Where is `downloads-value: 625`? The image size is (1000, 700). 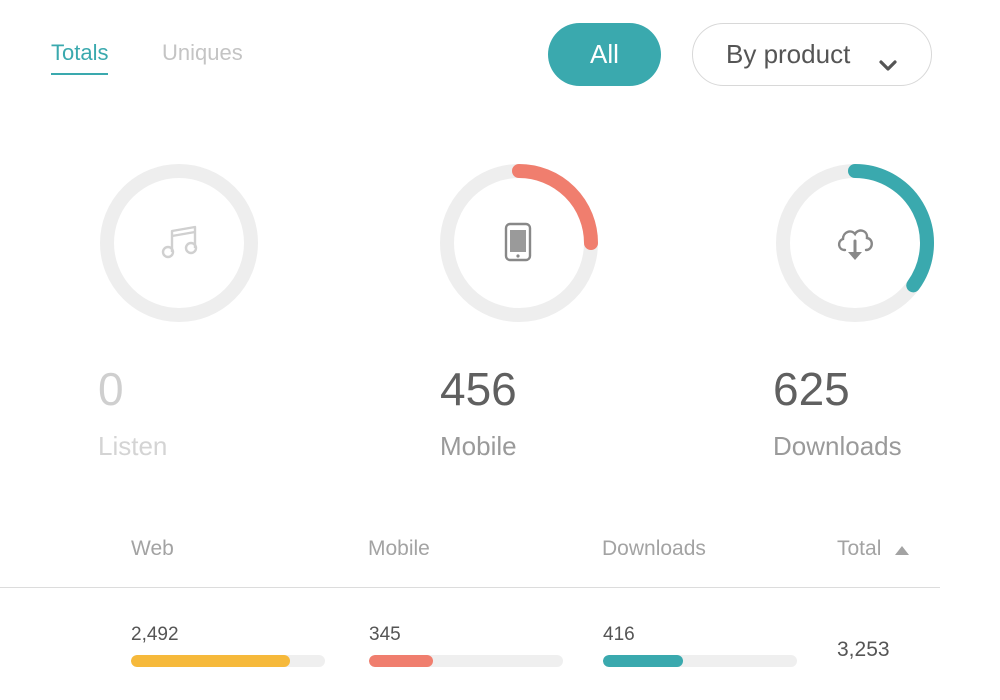
downloads-value: 625 is located at coordinates (811, 389).